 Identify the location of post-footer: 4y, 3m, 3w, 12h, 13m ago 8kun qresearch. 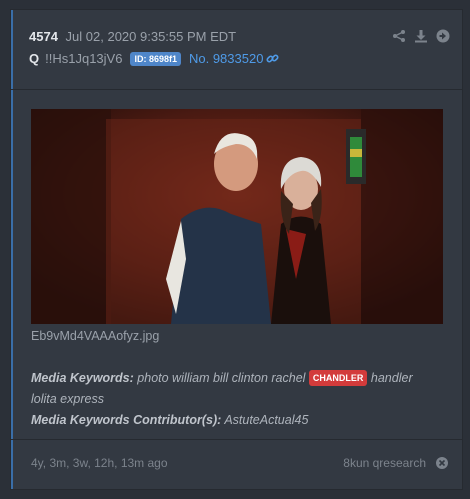
(236, 464).